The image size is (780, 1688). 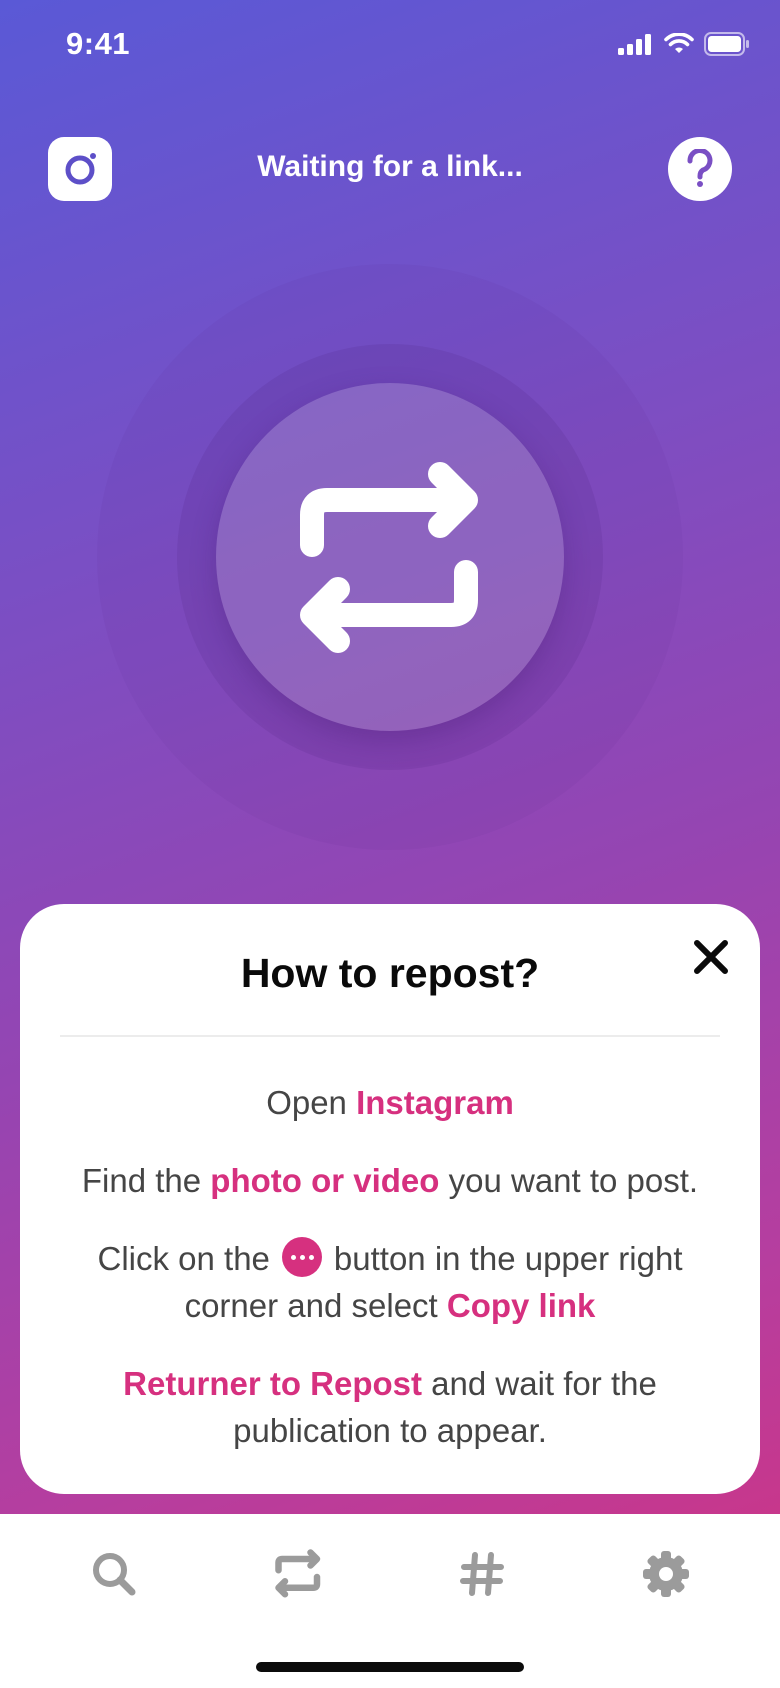 What do you see at coordinates (311, 1102) in the screenshot?
I see `step-text: Open` at bounding box center [311, 1102].